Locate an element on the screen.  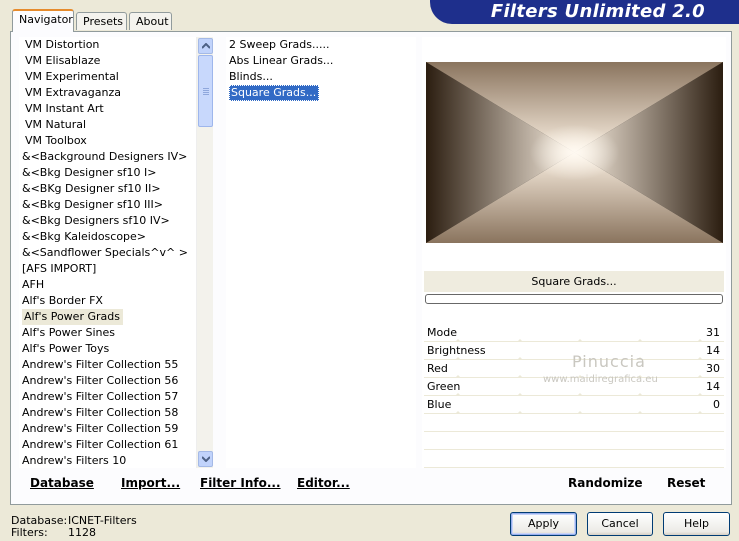
param-value: 0 is located at coordinates (716, 404).